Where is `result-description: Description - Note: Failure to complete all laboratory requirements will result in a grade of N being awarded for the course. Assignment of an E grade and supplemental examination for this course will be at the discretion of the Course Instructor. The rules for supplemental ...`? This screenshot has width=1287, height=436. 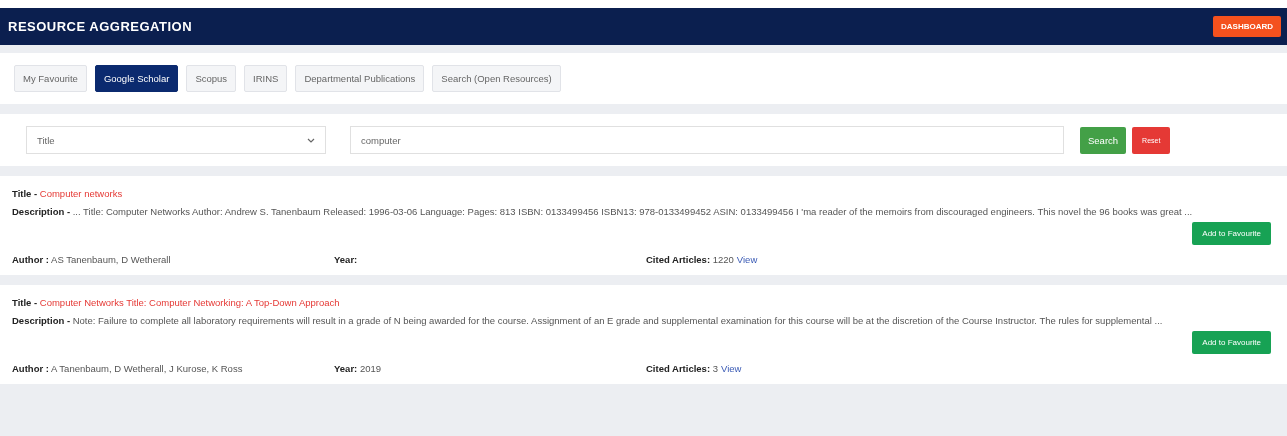 result-description: Description - Note: Failure to complete all laboratory requirements will result in a grade of N being awarded for the course. Assignment of an E grade and supplemental examination for this course will be at the discretion of the Course Instructor. The rules for supplemental ... is located at coordinates (588, 321).